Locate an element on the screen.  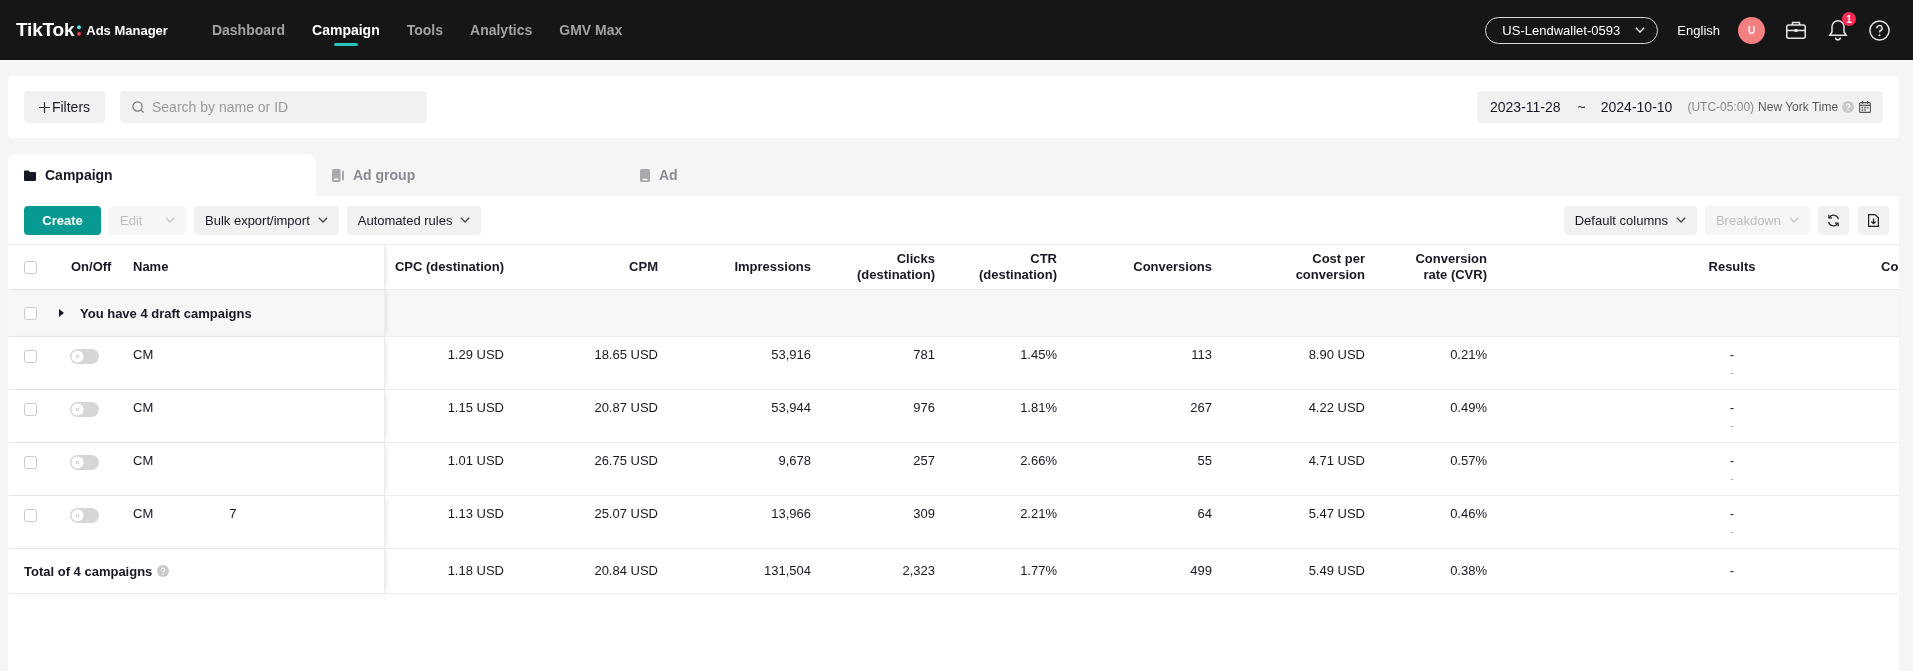
timezone-offset: (UTC-05:00) is located at coordinates (1721, 107).